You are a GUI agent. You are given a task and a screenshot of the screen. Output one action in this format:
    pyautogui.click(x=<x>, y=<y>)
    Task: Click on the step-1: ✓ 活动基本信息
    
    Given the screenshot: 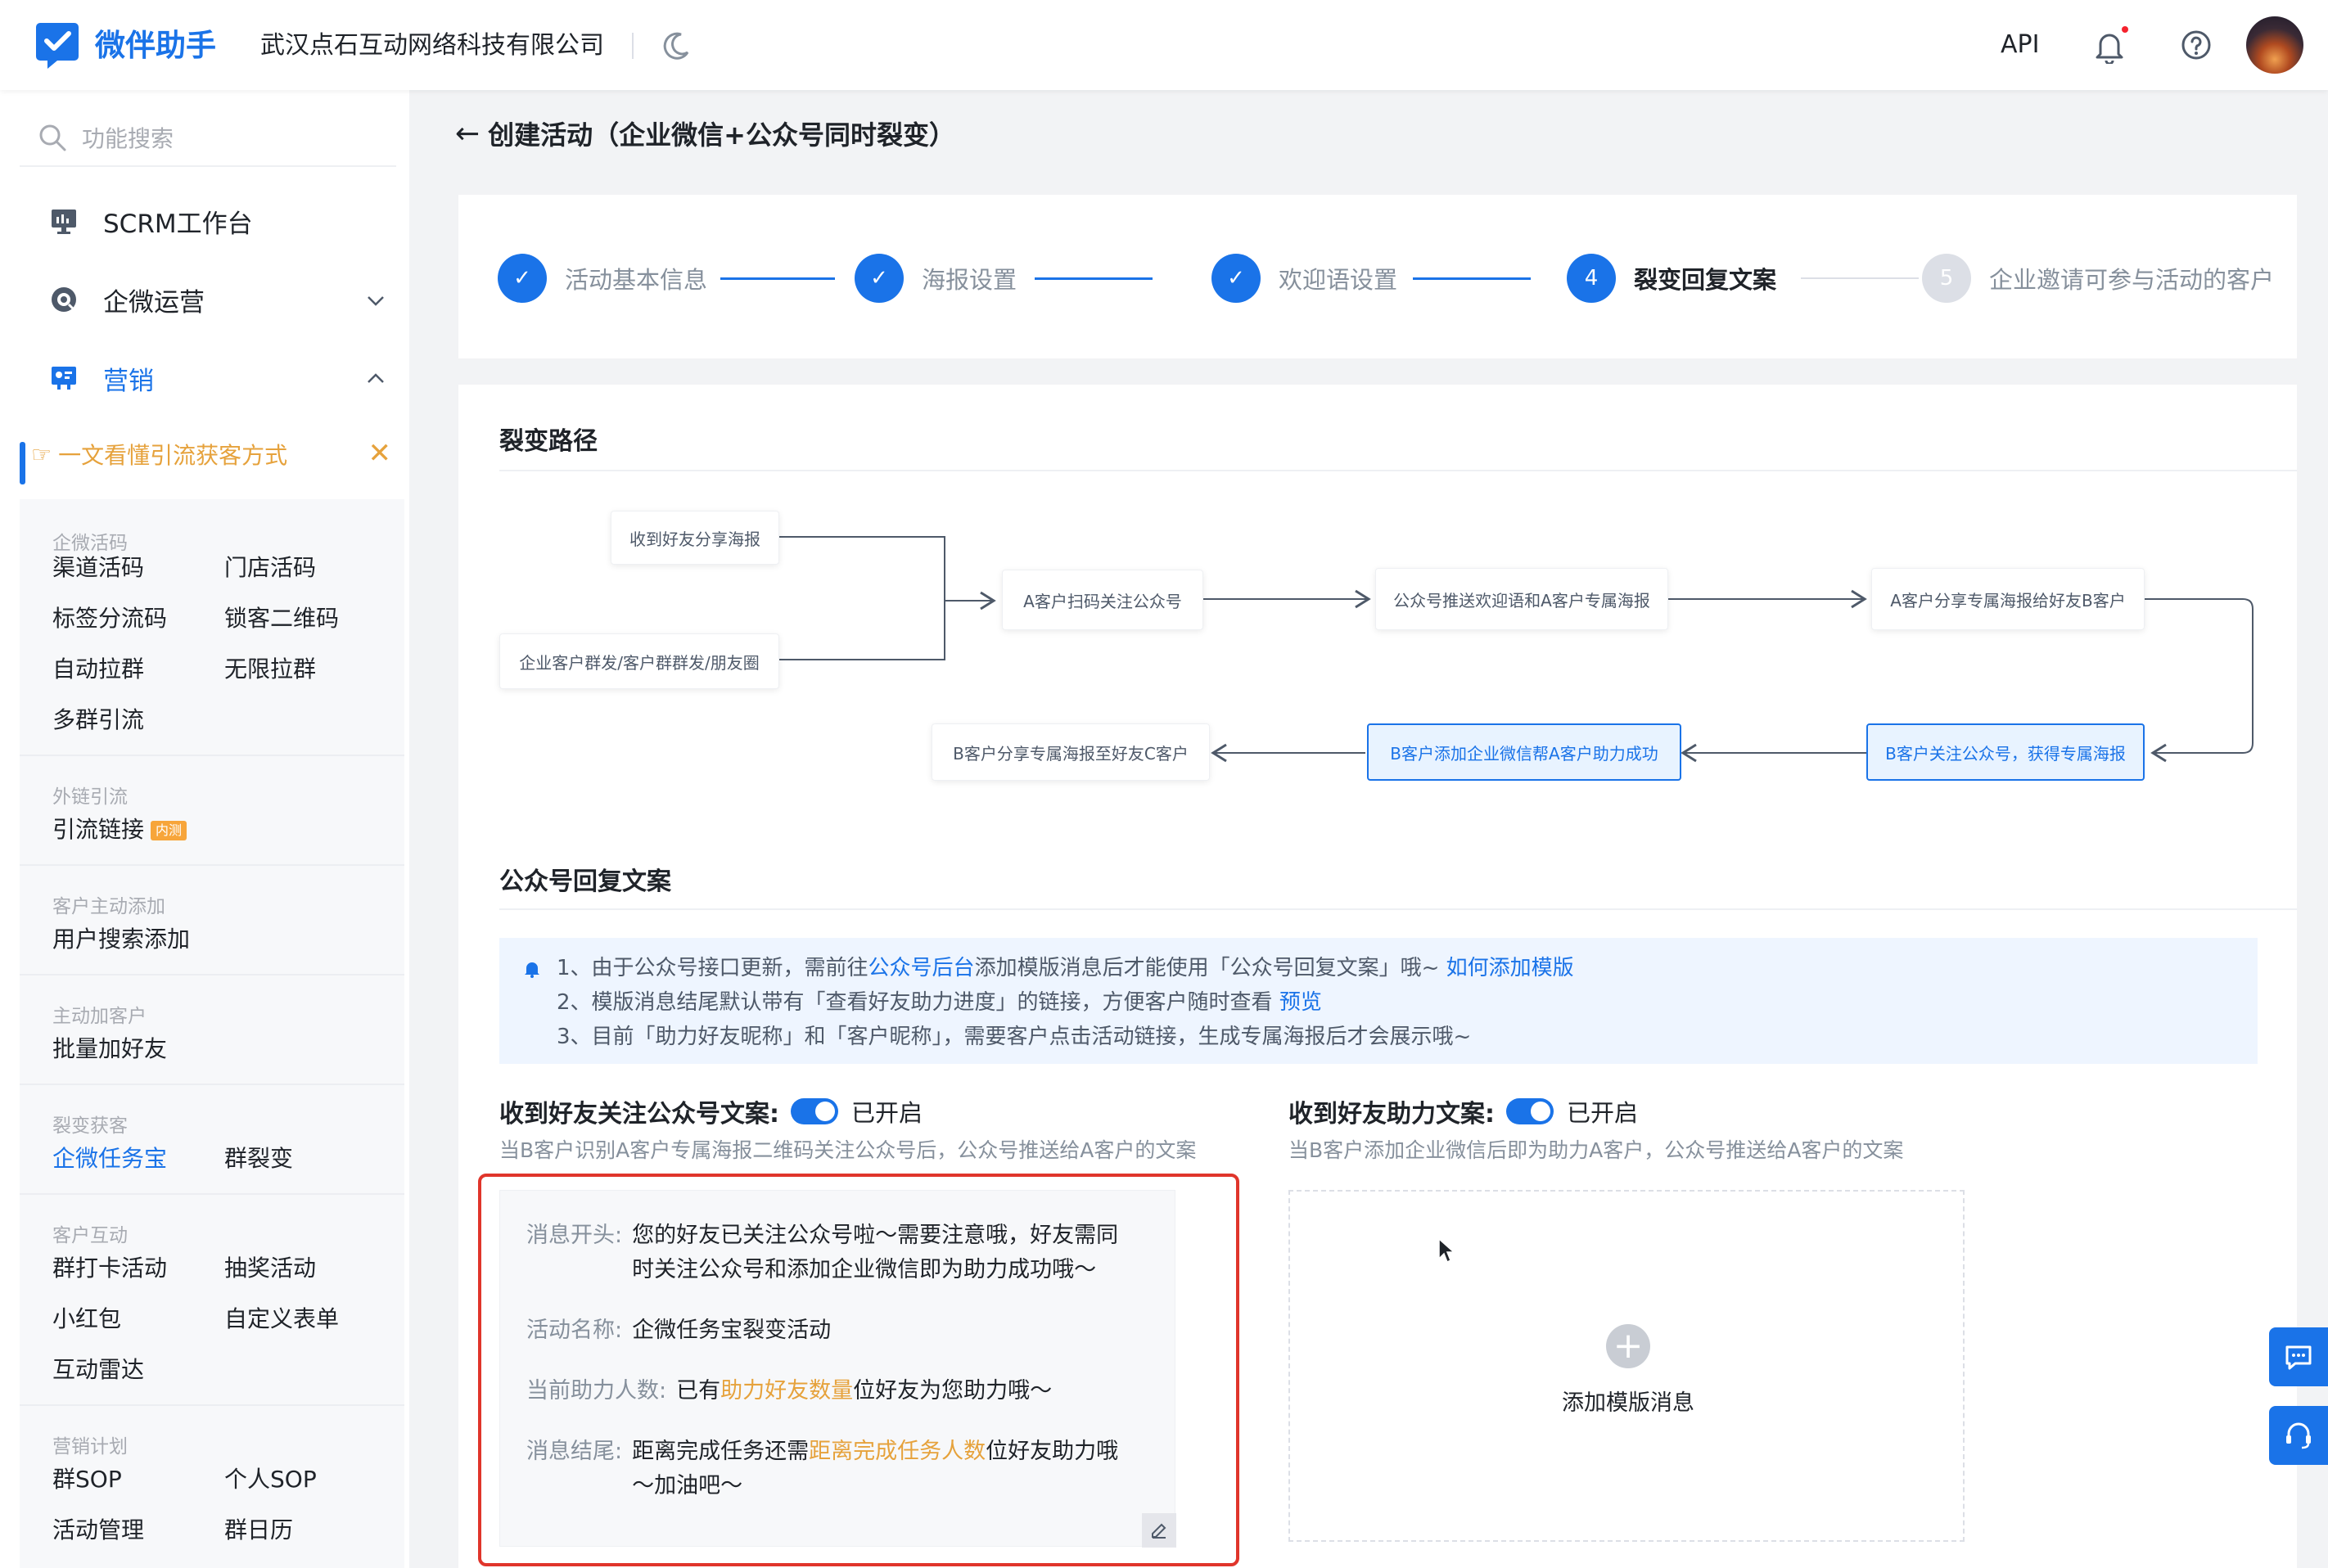 What is the action you would take?
    pyautogui.click(x=602, y=278)
    